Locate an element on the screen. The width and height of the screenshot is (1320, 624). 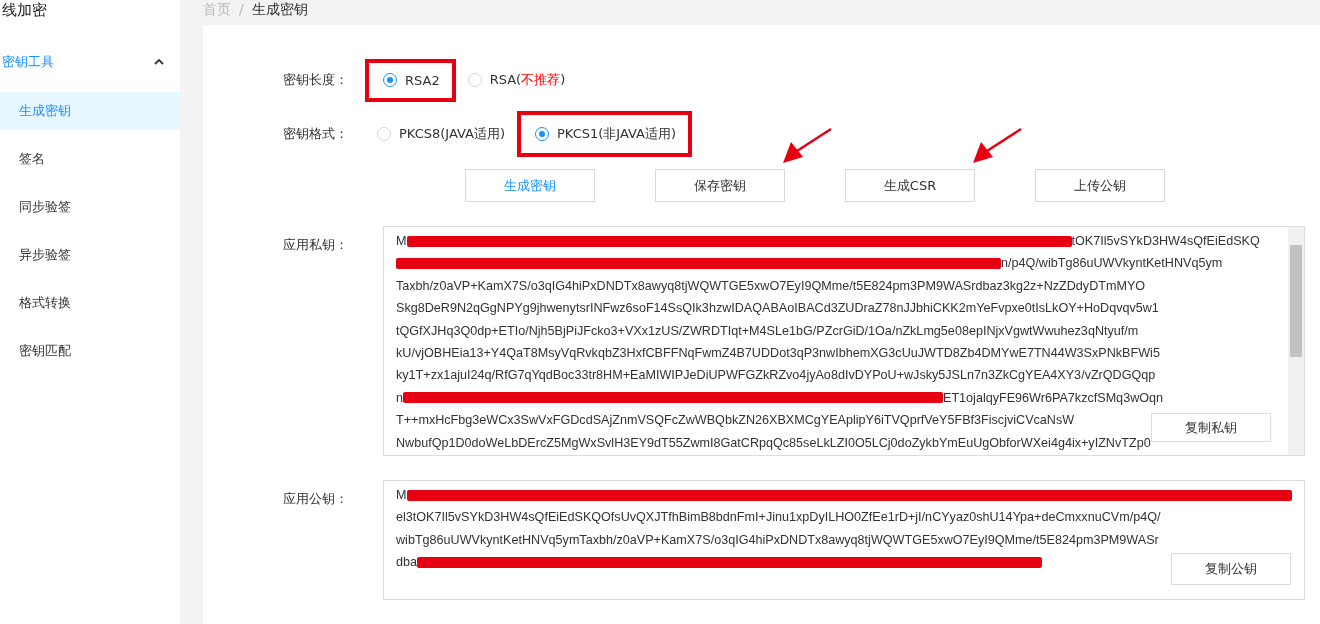
field-label: 密钥格式： is located at coordinates (316, 134).